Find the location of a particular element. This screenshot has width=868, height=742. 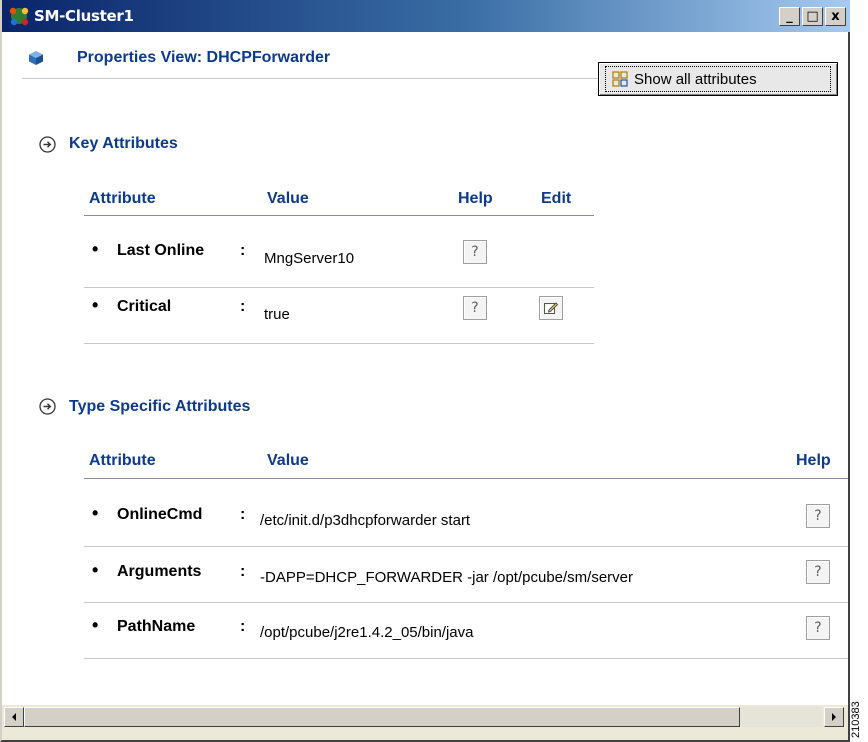

maximize-button: □ is located at coordinates (812, 16).